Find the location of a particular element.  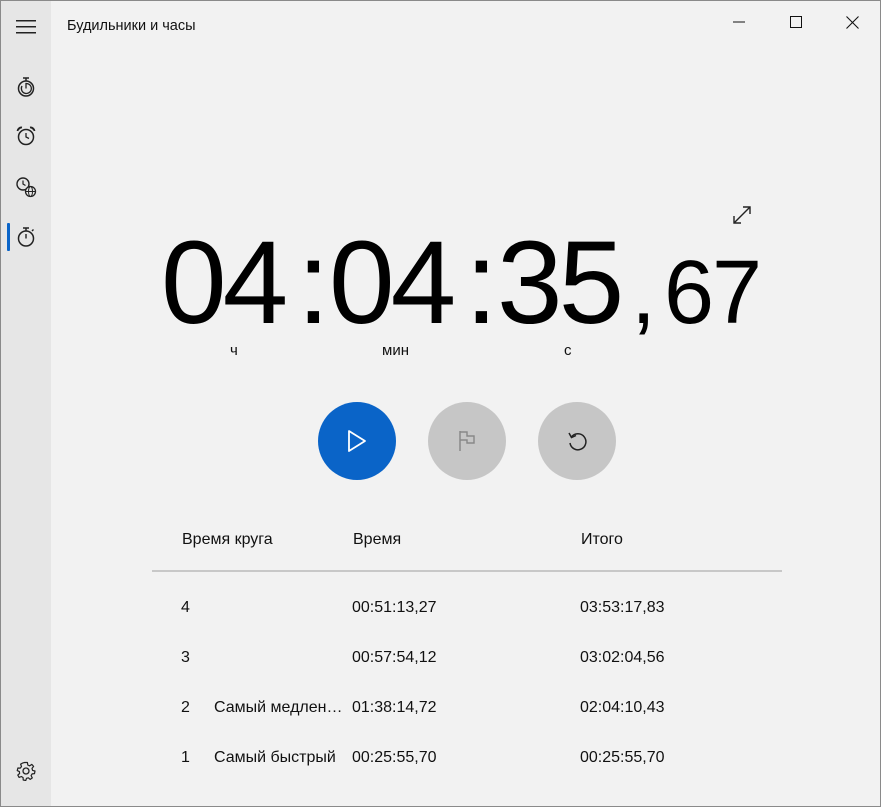

alarm-clock-icon is located at coordinates (26, 136).